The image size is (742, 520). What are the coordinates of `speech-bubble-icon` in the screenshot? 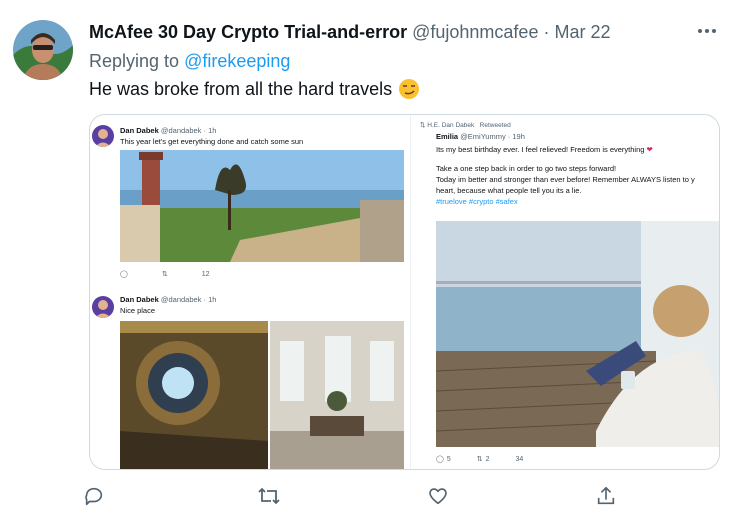 It's located at (94, 498).